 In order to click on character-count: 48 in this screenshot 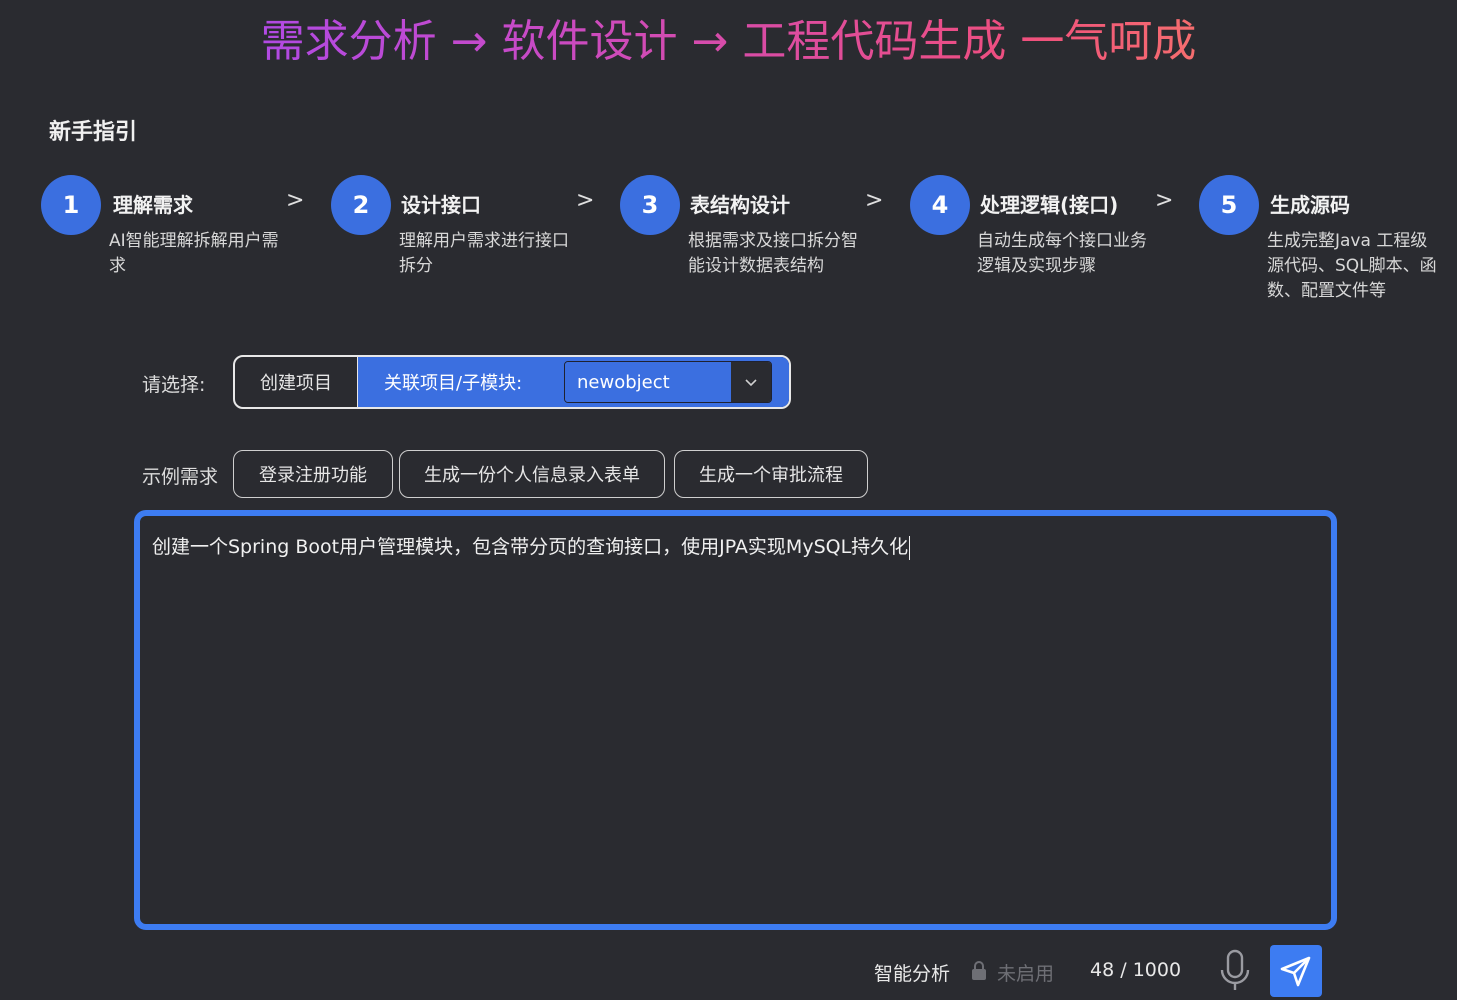, I will do `click(1102, 970)`.